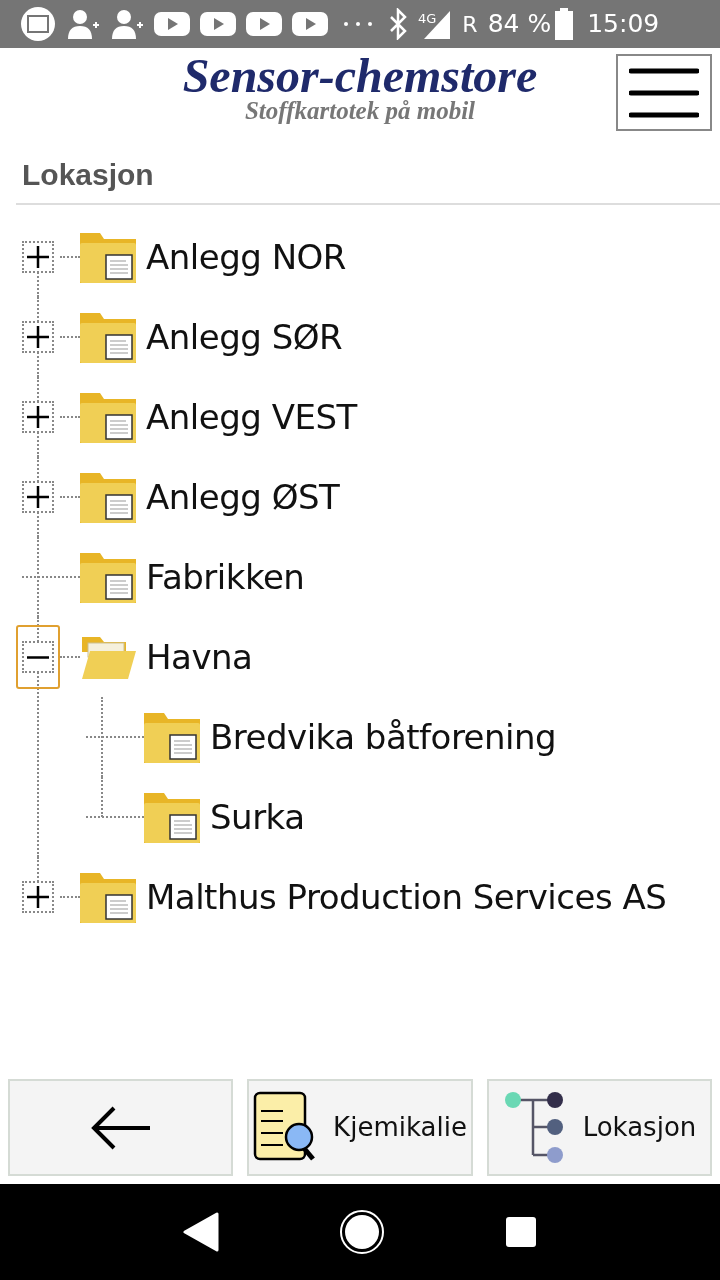 The image size is (720, 1280). I want to click on tree-item: Malthus Production Services AS, so click(406, 897).